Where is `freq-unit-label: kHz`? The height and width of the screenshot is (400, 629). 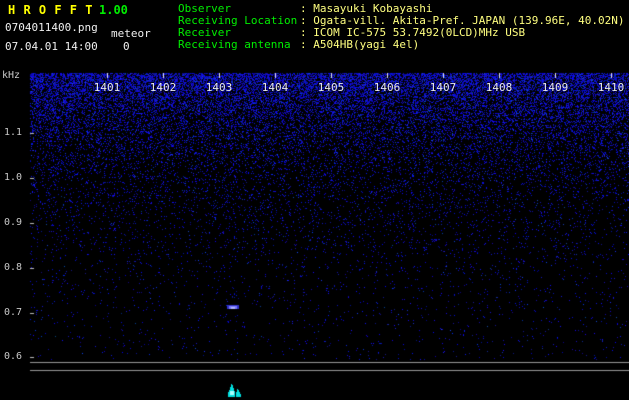
freq-unit-label: kHz is located at coordinates (11, 75).